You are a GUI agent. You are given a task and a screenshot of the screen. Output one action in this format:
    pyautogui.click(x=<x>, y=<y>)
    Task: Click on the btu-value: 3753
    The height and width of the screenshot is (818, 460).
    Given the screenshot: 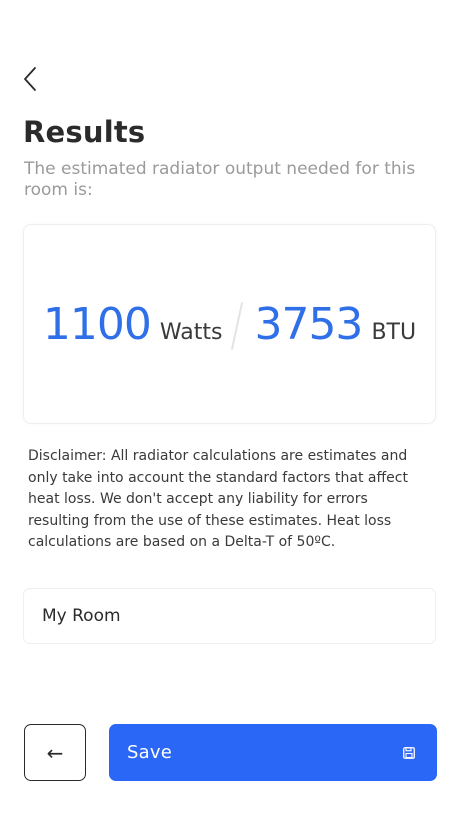 What is the action you would take?
    pyautogui.click(x=308, y=324)
    